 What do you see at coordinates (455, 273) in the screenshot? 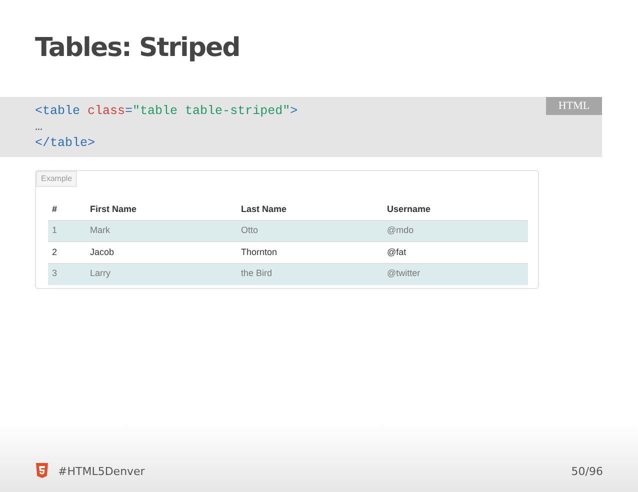
I see `table-cell: @twitter` at bounding box center [455, 273].